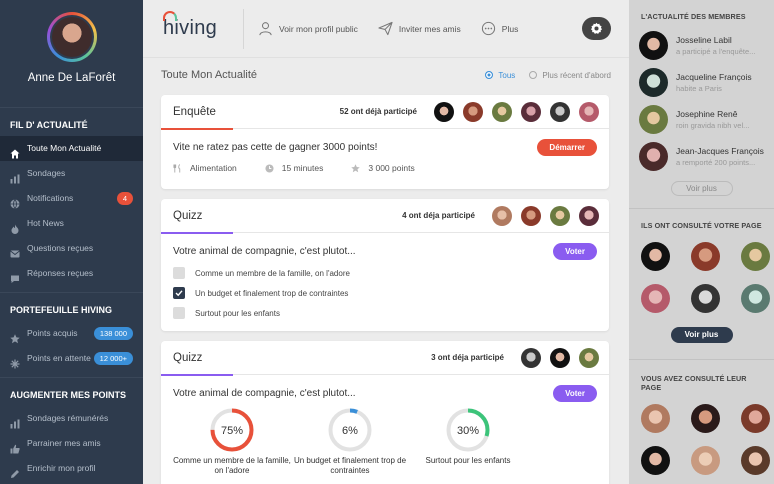  I want to click on sidebar-item-questions: Questions reçues, so click(71, 248).